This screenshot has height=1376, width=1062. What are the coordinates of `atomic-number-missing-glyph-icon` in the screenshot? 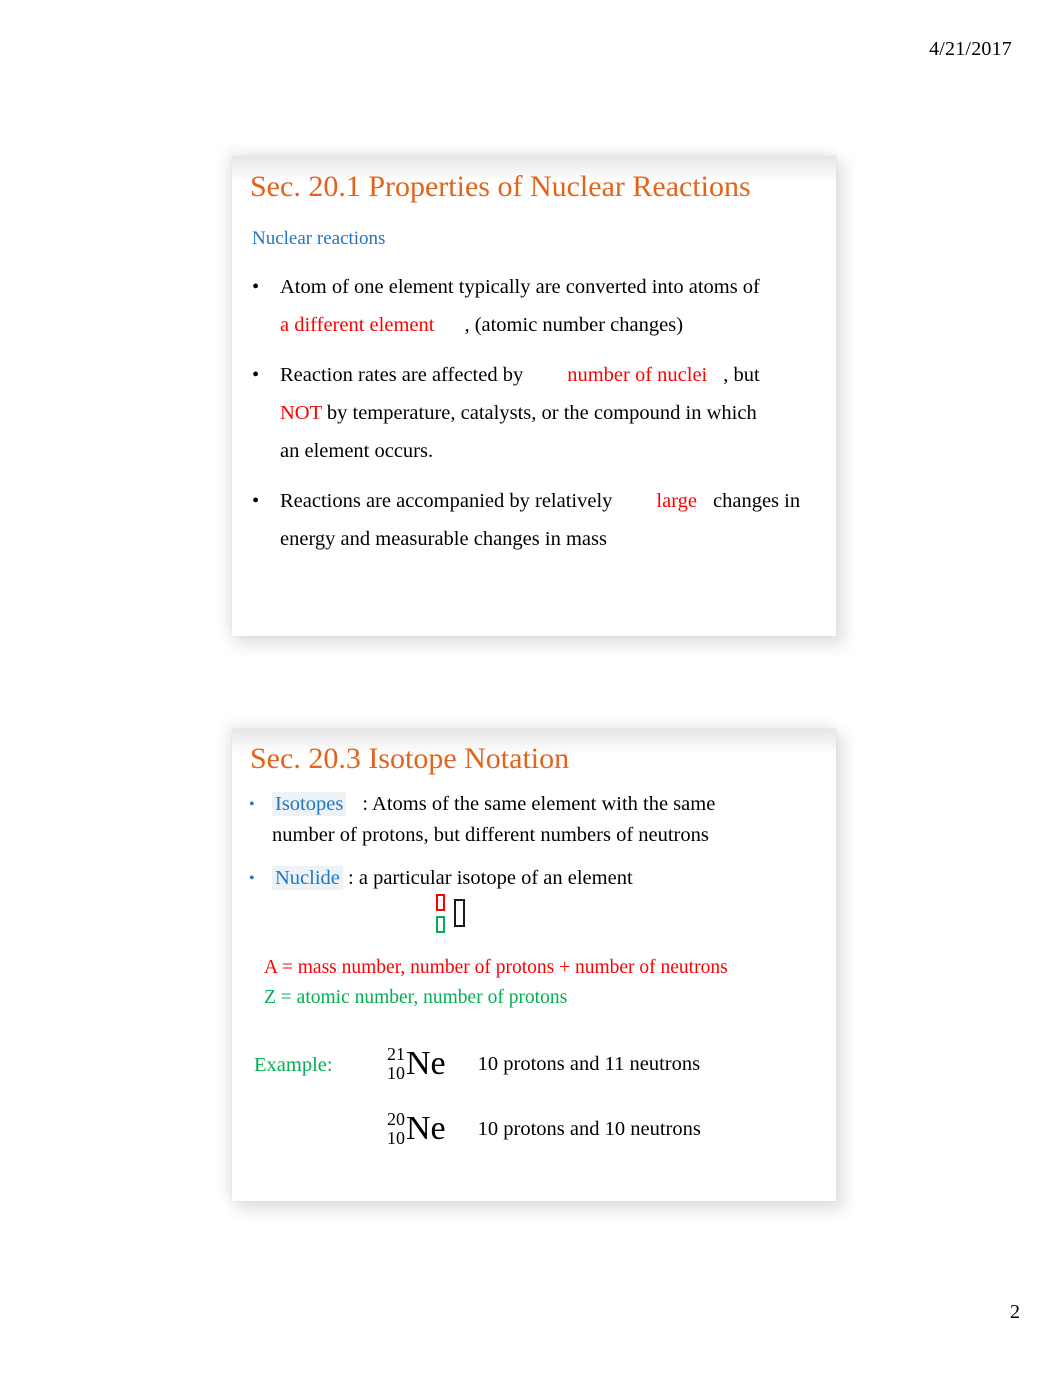 It's located at (440, 924).